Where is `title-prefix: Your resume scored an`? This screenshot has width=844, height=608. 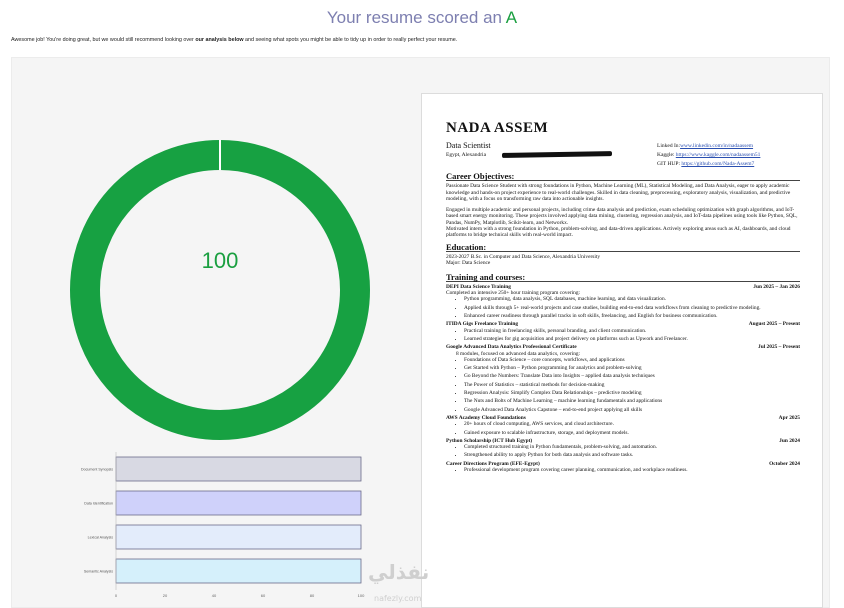
title-prefix: Your resume scored an is located at coordinates (416, 17).